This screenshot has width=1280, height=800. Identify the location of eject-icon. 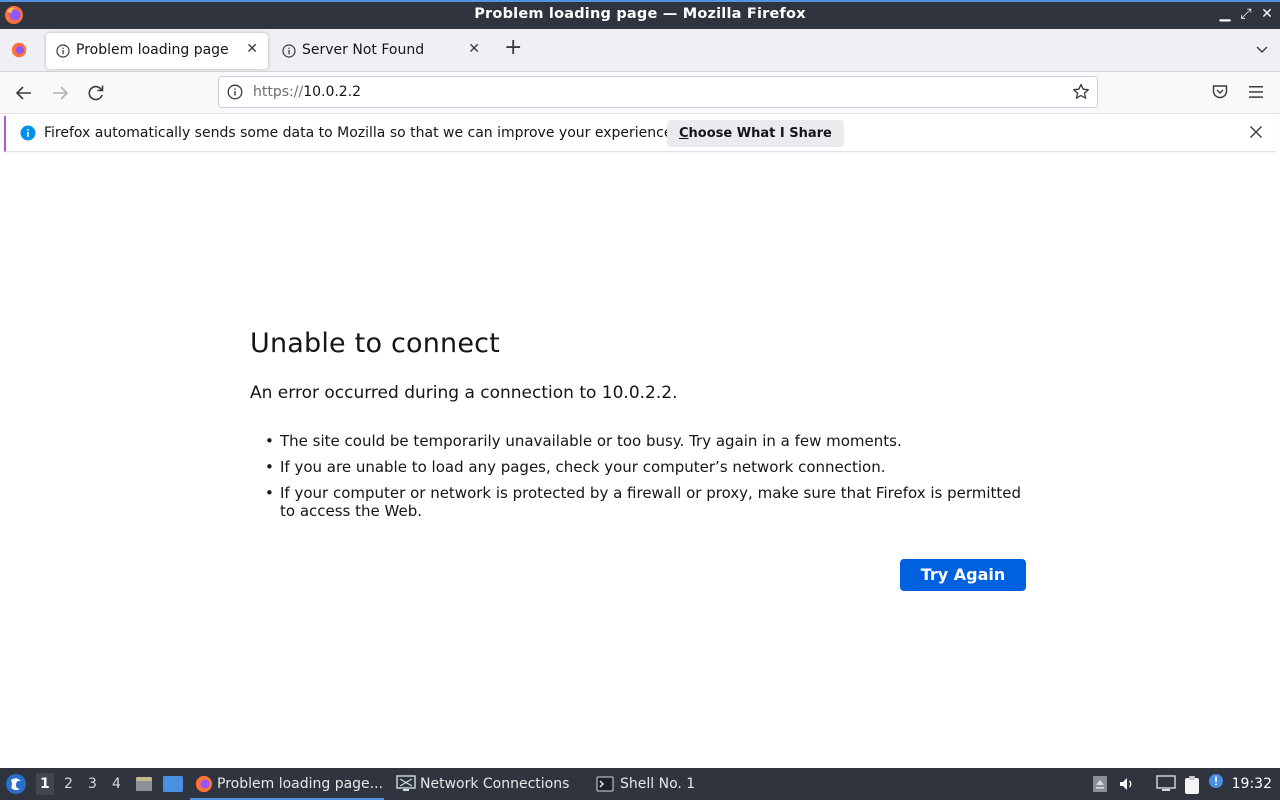
(1100, 784).